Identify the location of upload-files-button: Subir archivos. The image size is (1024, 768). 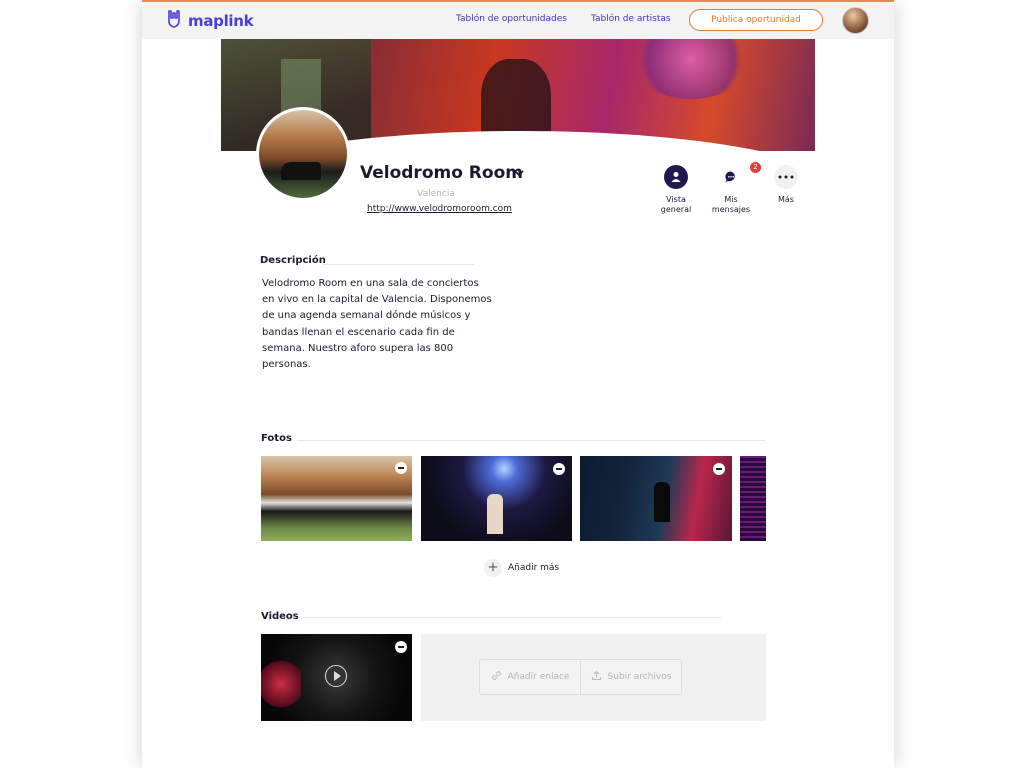
(630, 677).